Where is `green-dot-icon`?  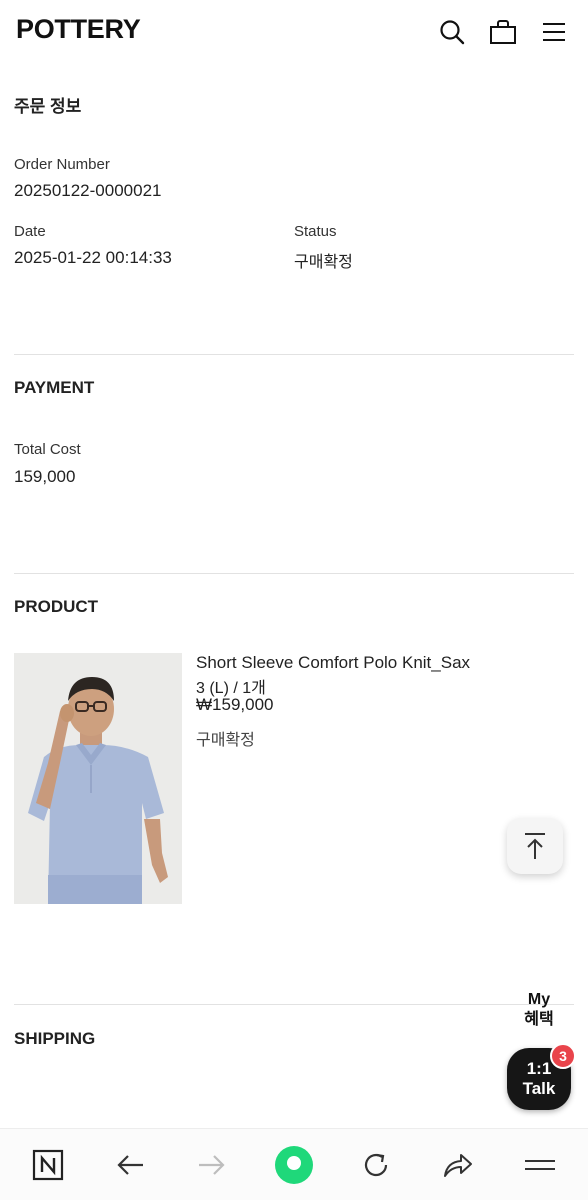 green-dot-icon is located at coordinates (294, 1165).